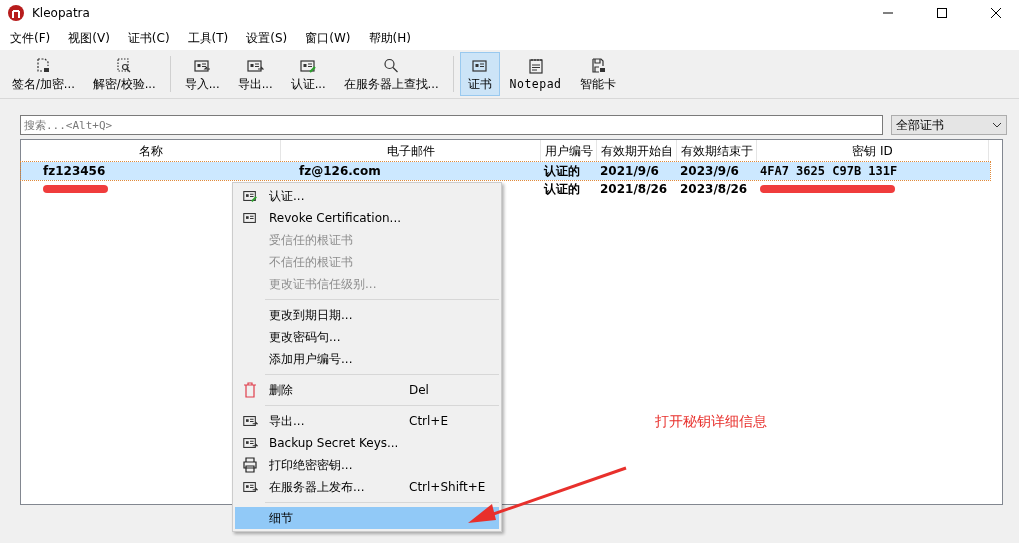  Describe the element at coordinates (367, 421) in the screenshot. I see `context-menu-item: 导出... Ctrl+E` at that location.